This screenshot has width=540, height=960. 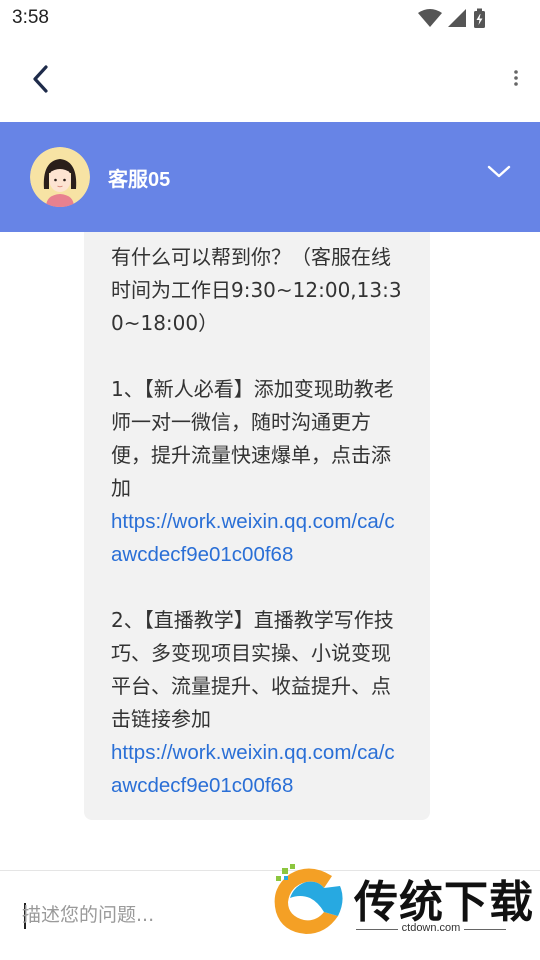 I want to click on agent-header: 客服05, so click(x=270, y=177).